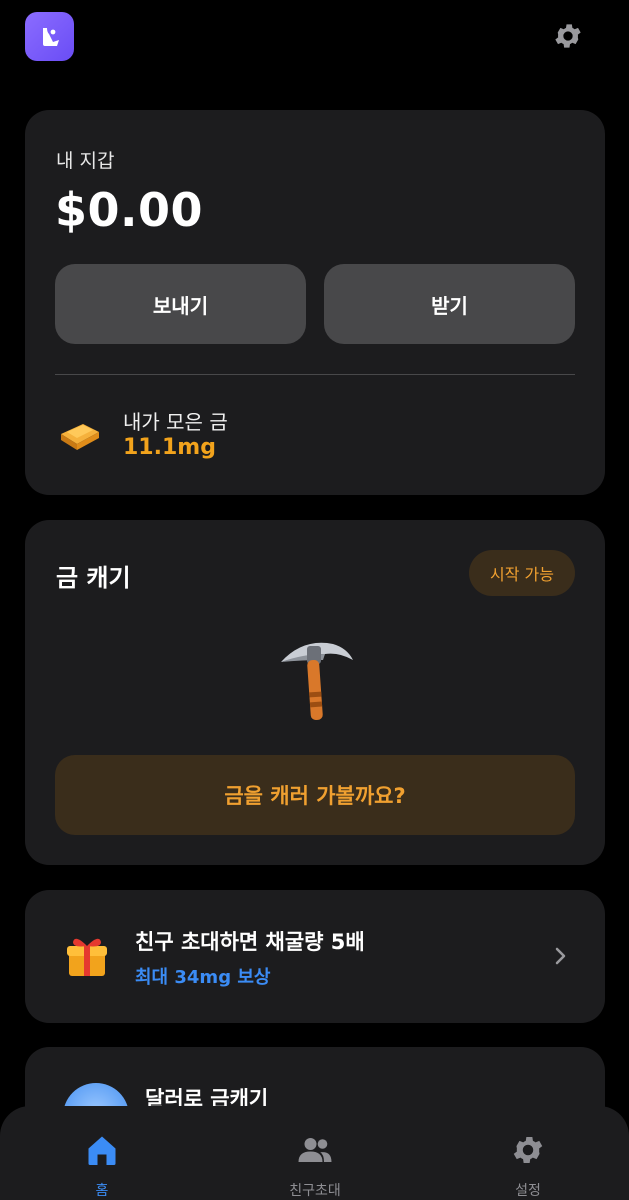 The image size is (629, 1200). I want to click on nav-label-invite: 친구초대, so click(315, 1191).